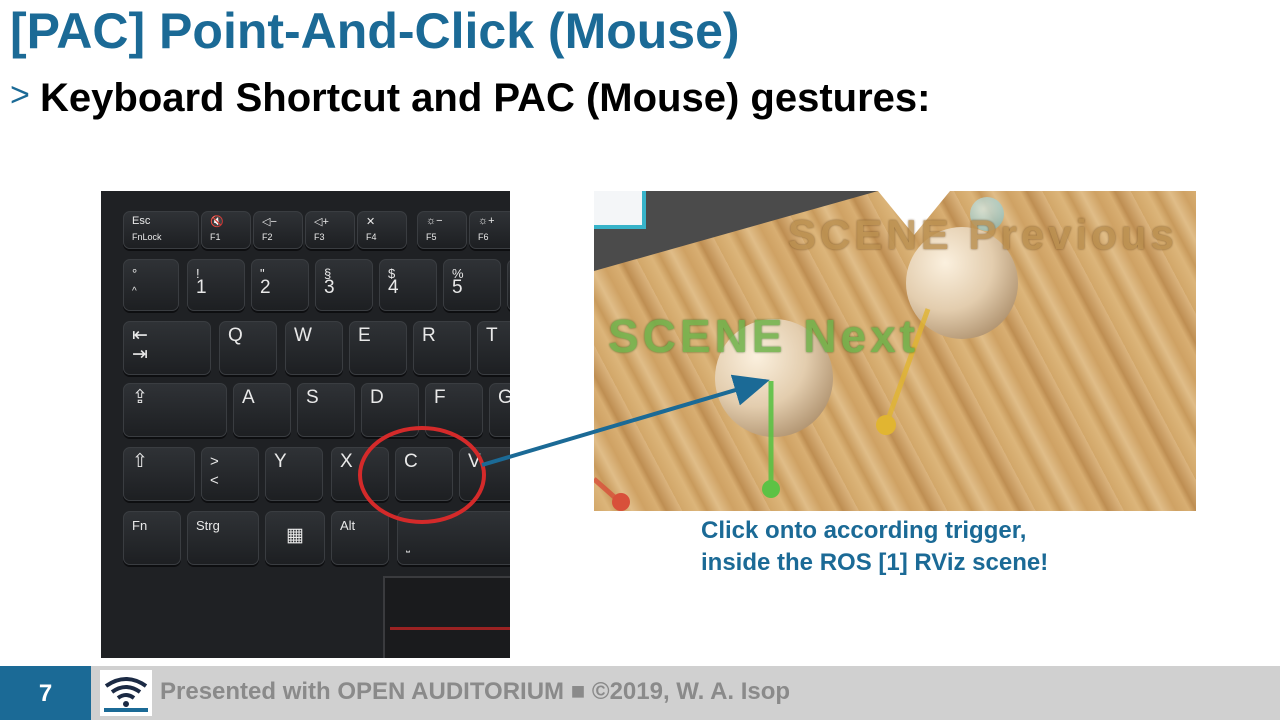  What do you see at coordinates (141, 221) in the screenshot?
I see `key-esc-label: Esc` at bounding box center [141, 221].